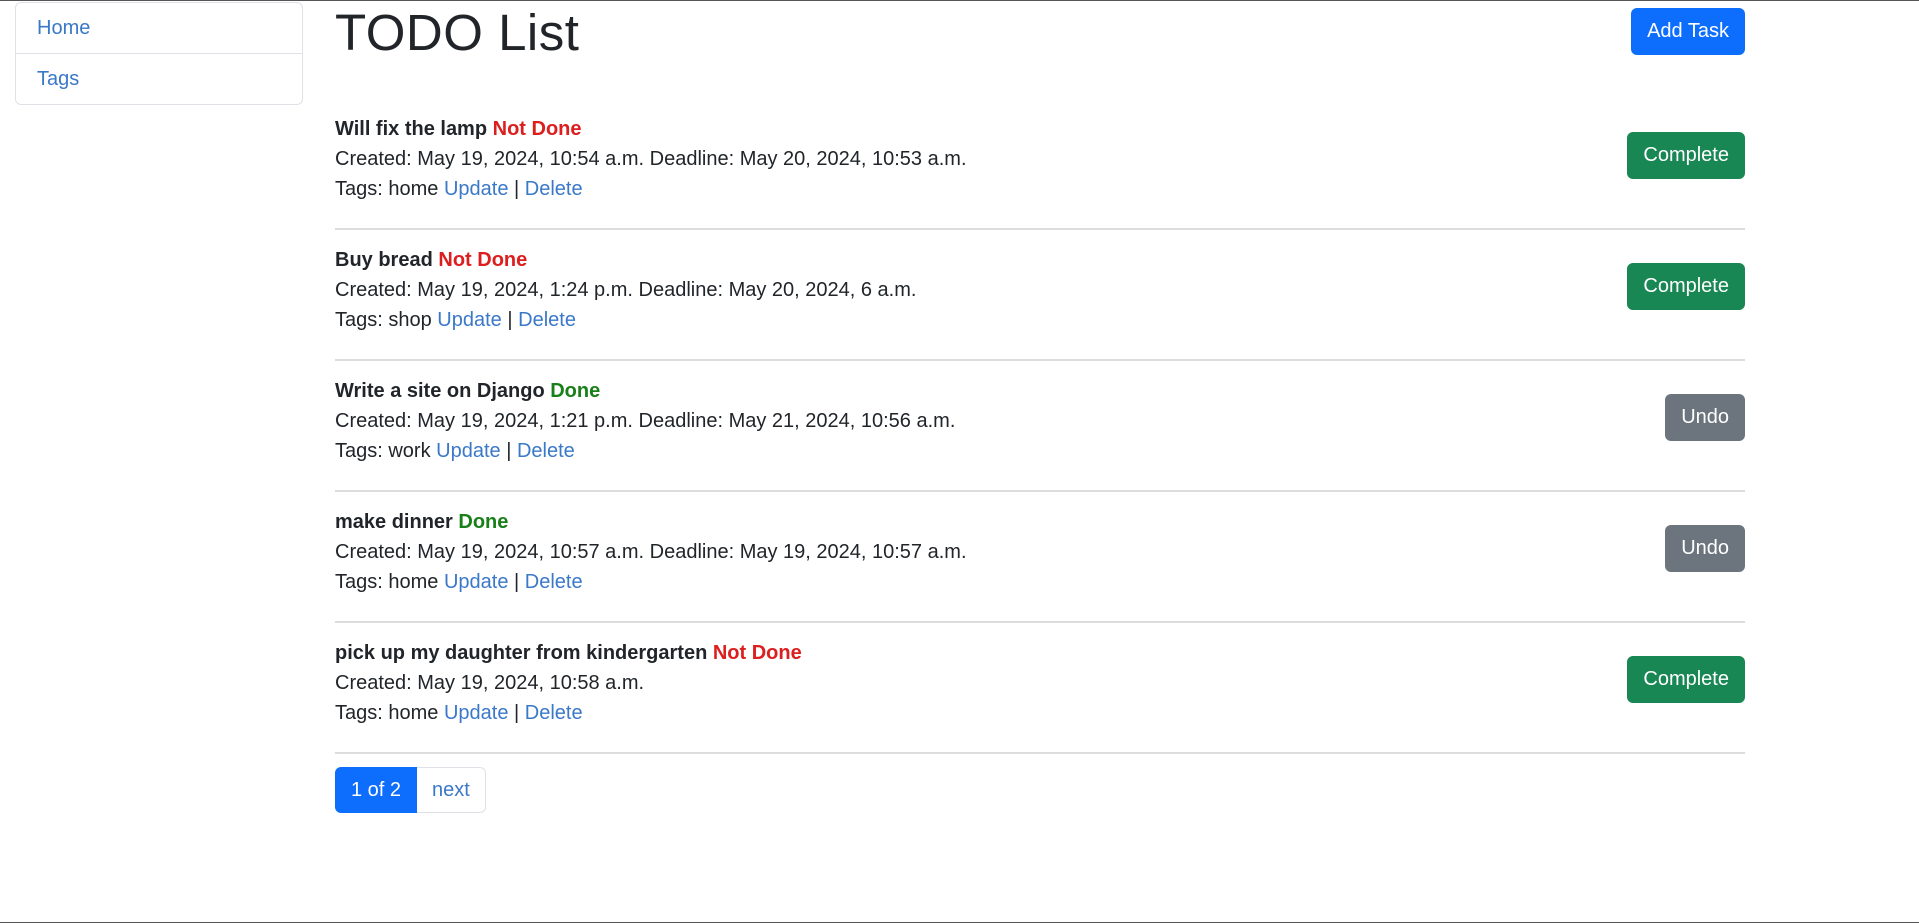 The image size is (1919, 923). Describe the element at coordinates (159, 78) in the screenshot. I see `sidebar-item-tags: Tags` at that location.